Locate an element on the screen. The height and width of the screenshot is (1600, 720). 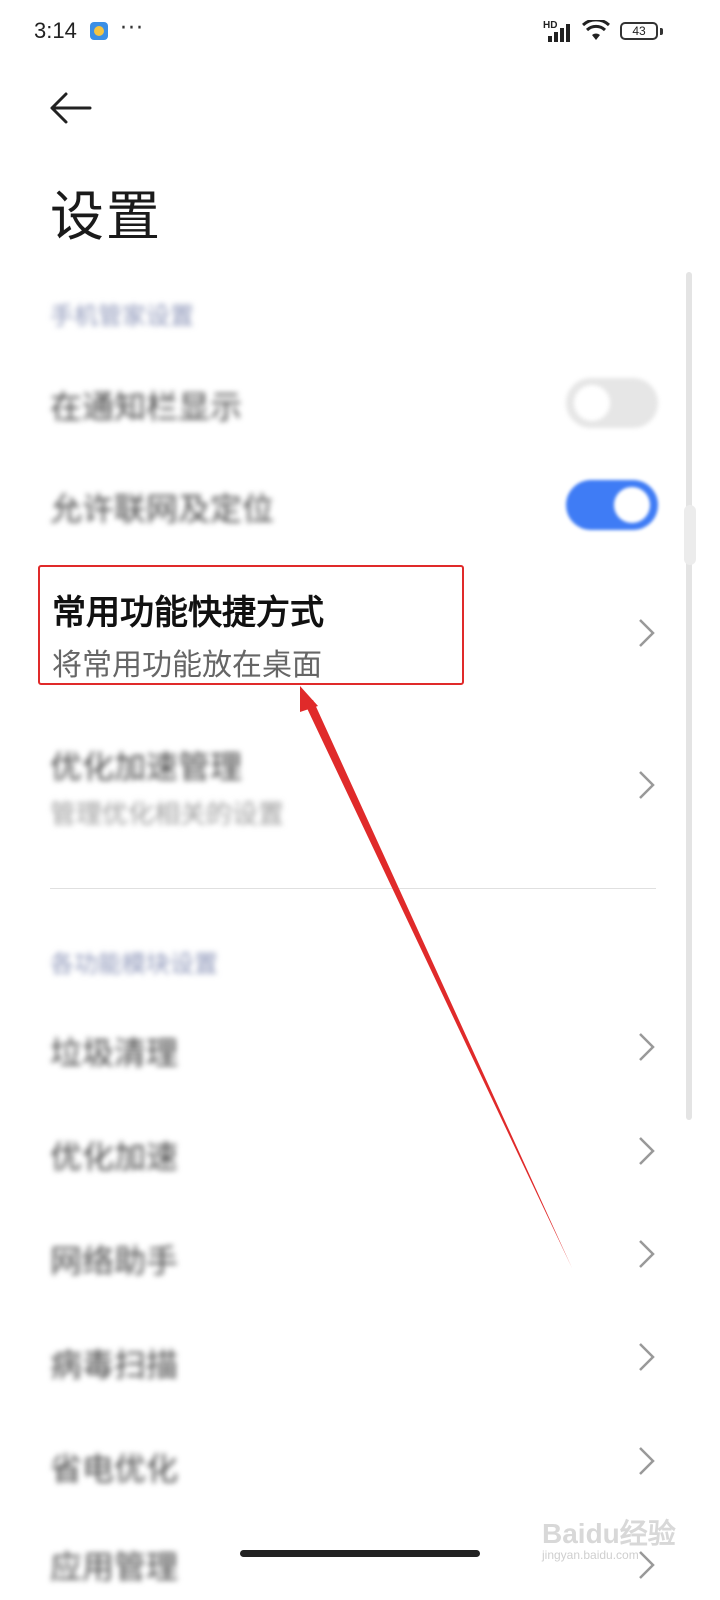
settings-item-network-assistant: 网络助手 is located at coordinates (114, 1259).